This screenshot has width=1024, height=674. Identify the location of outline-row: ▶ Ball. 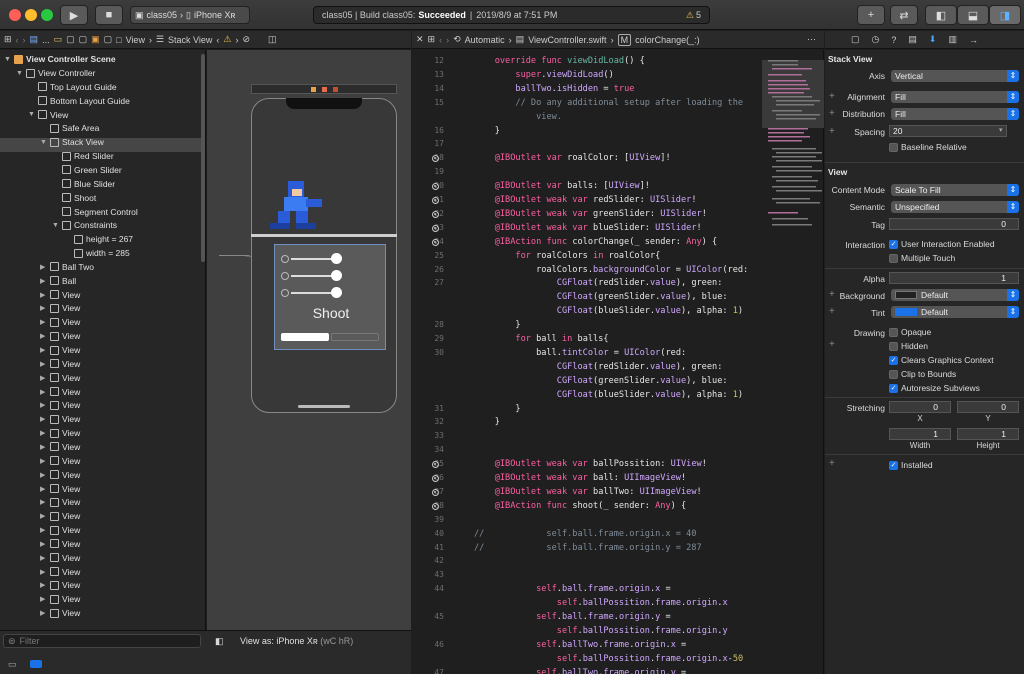
(58, 281).